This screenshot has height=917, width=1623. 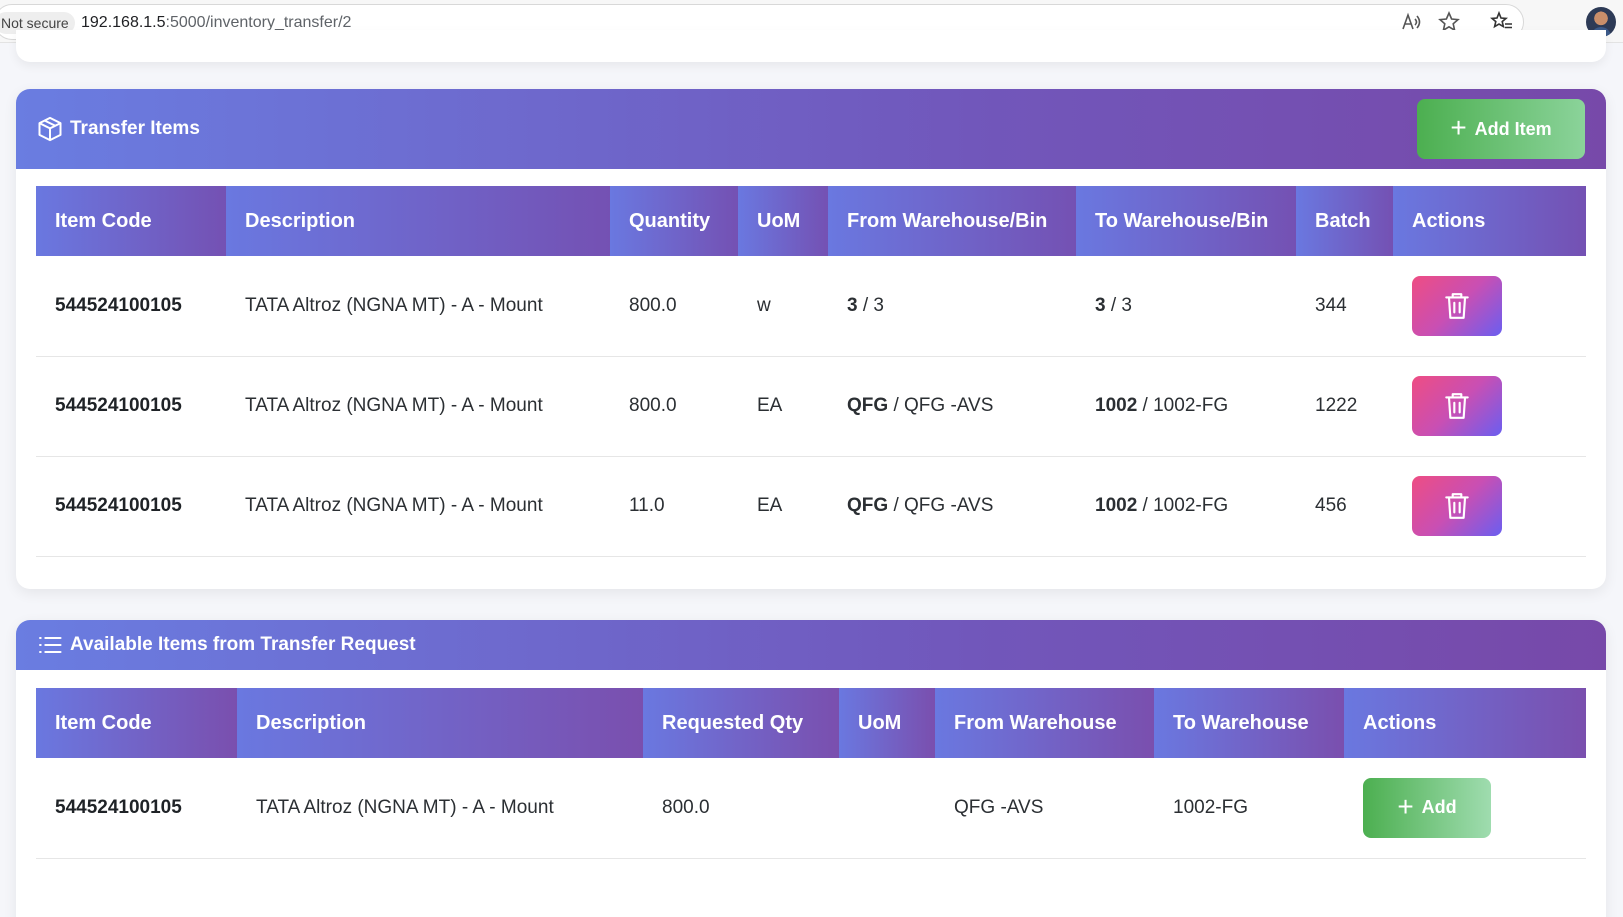 I want to click on col-header-from-warehouse-bin: From Warehouse/Bin, so click(x=952, y=221).